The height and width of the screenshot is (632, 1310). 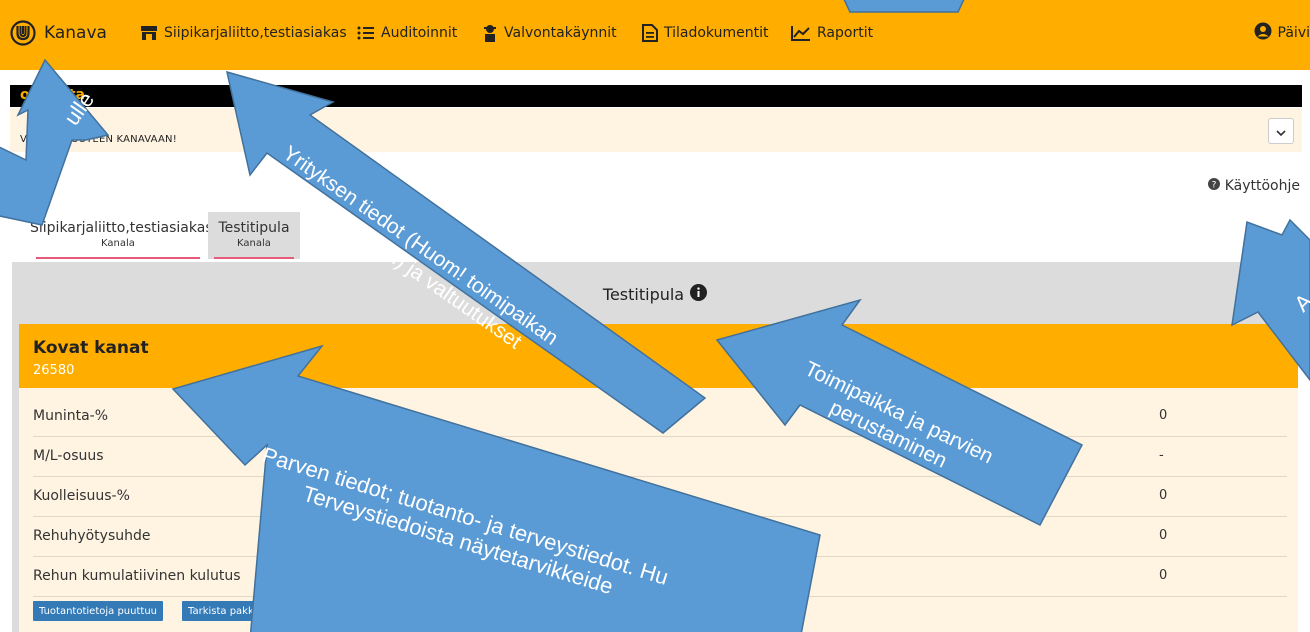 What do you see at coordinates (1293, 33) in the screenshot?
I see `user-name: Päivi` at bounding box center [1293, 33].